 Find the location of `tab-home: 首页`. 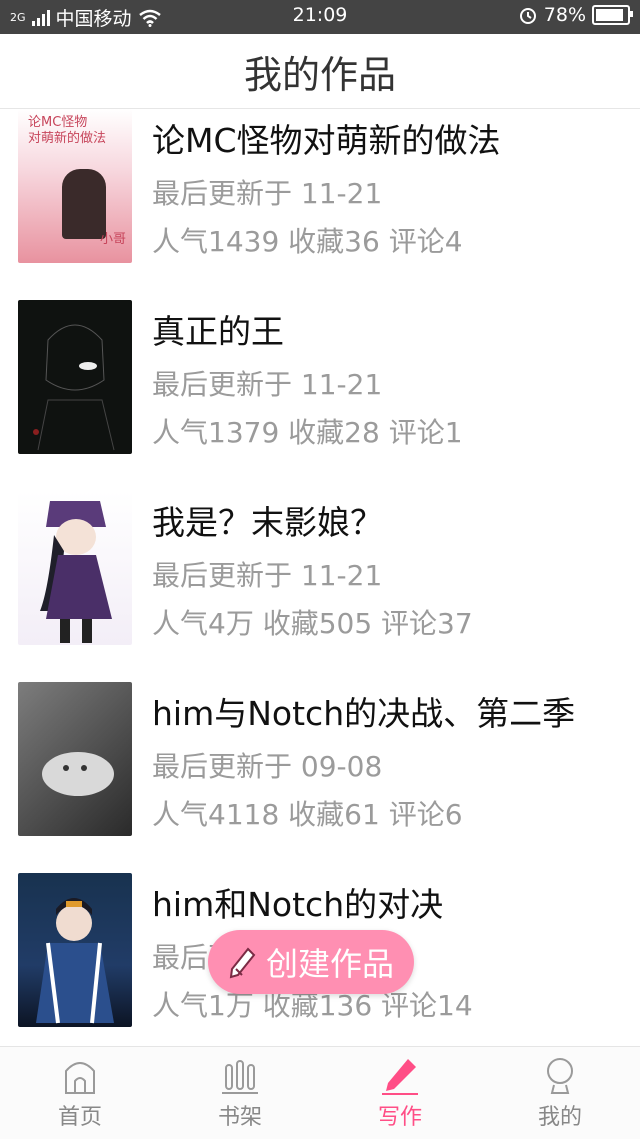

tab-home: 首页 is located at coordinates (80, 1093).